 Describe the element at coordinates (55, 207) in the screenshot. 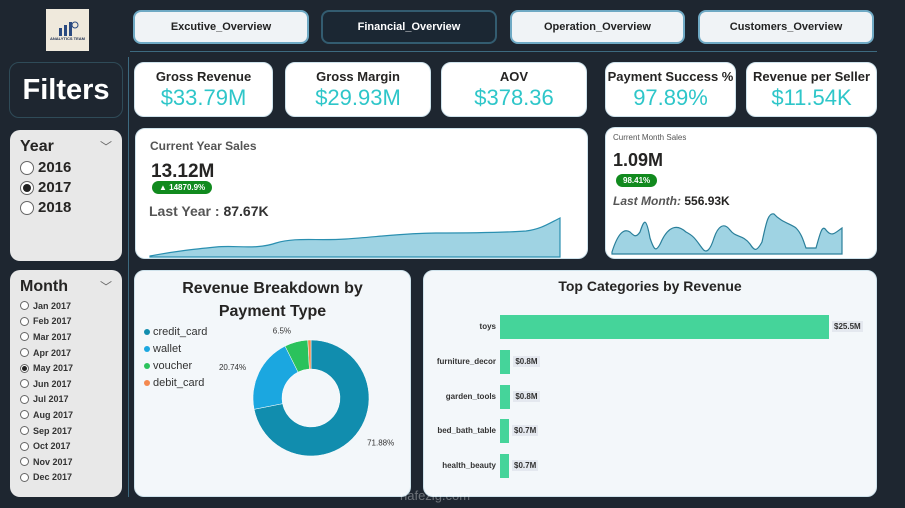

I see `option-label: 2018` at that location.